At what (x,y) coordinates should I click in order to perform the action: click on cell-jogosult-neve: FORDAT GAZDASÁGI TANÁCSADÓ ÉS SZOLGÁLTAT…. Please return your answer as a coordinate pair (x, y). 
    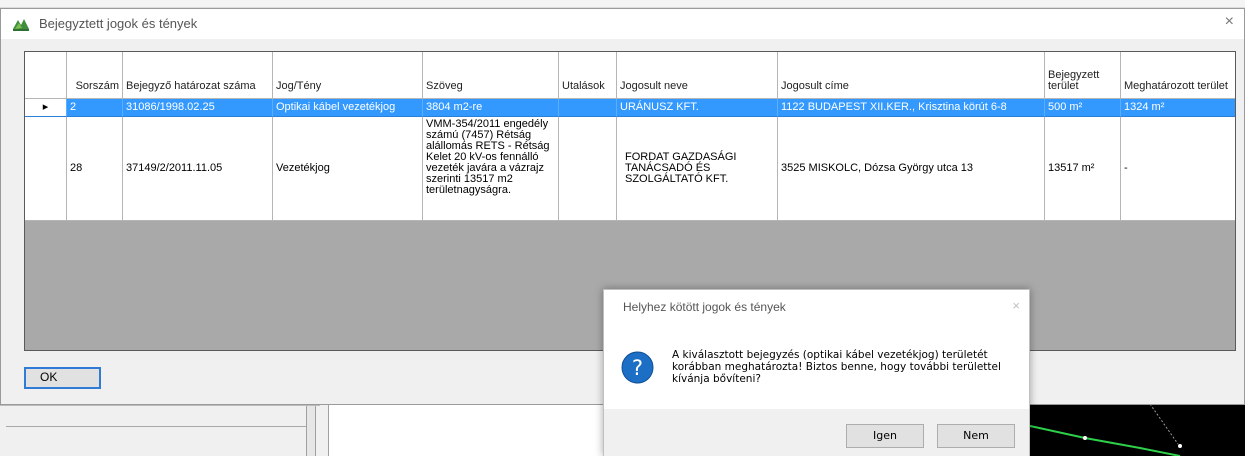
    Looking at the image, I should click on (697, 169).